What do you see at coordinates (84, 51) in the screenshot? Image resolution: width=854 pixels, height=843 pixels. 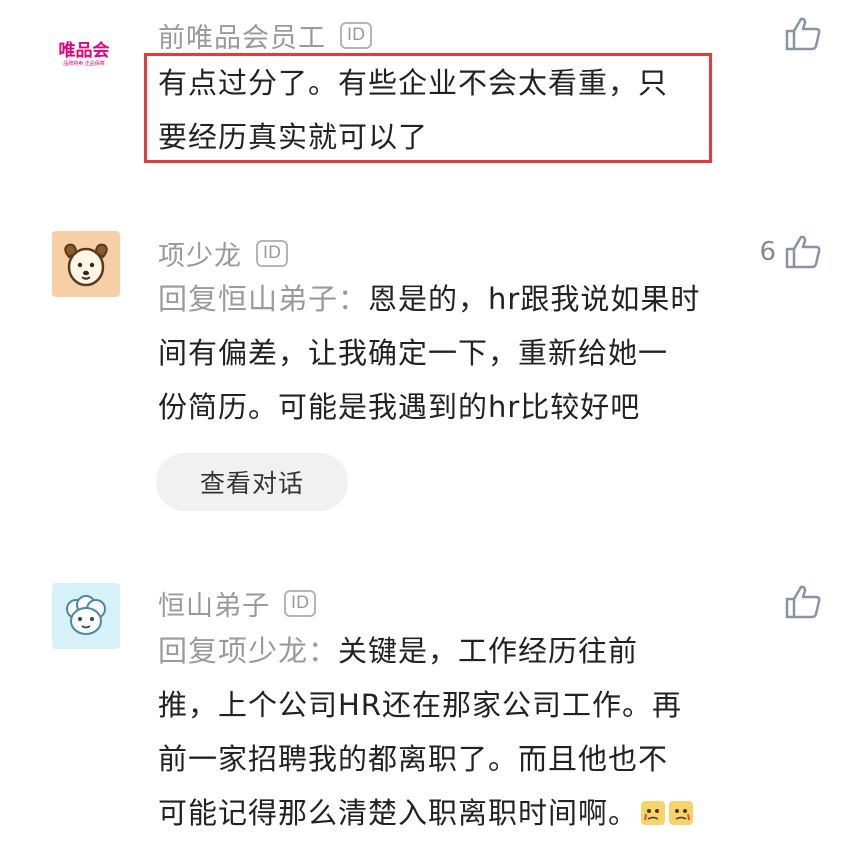 I see `vipshop-logo-text: 唯品会` at bounding box center [84, 51].